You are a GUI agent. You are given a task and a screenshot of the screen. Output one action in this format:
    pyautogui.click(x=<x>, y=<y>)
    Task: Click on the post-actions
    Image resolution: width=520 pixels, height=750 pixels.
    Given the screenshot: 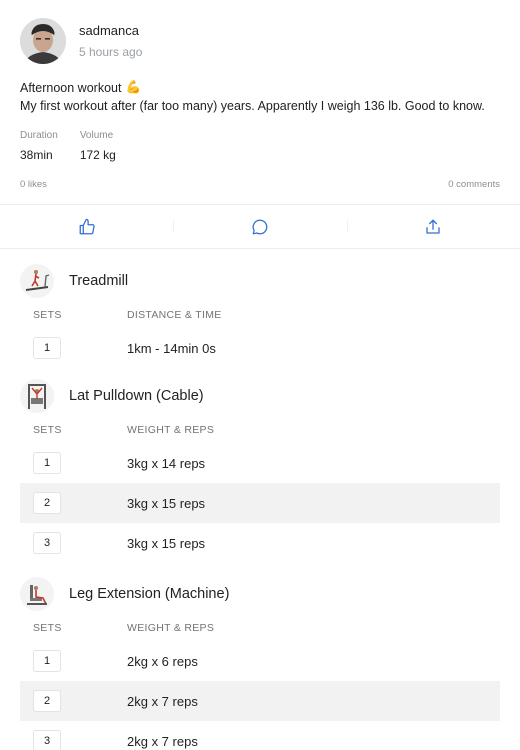 What is the action you would take?
    pyautogui.click(x=260, y=227)
    